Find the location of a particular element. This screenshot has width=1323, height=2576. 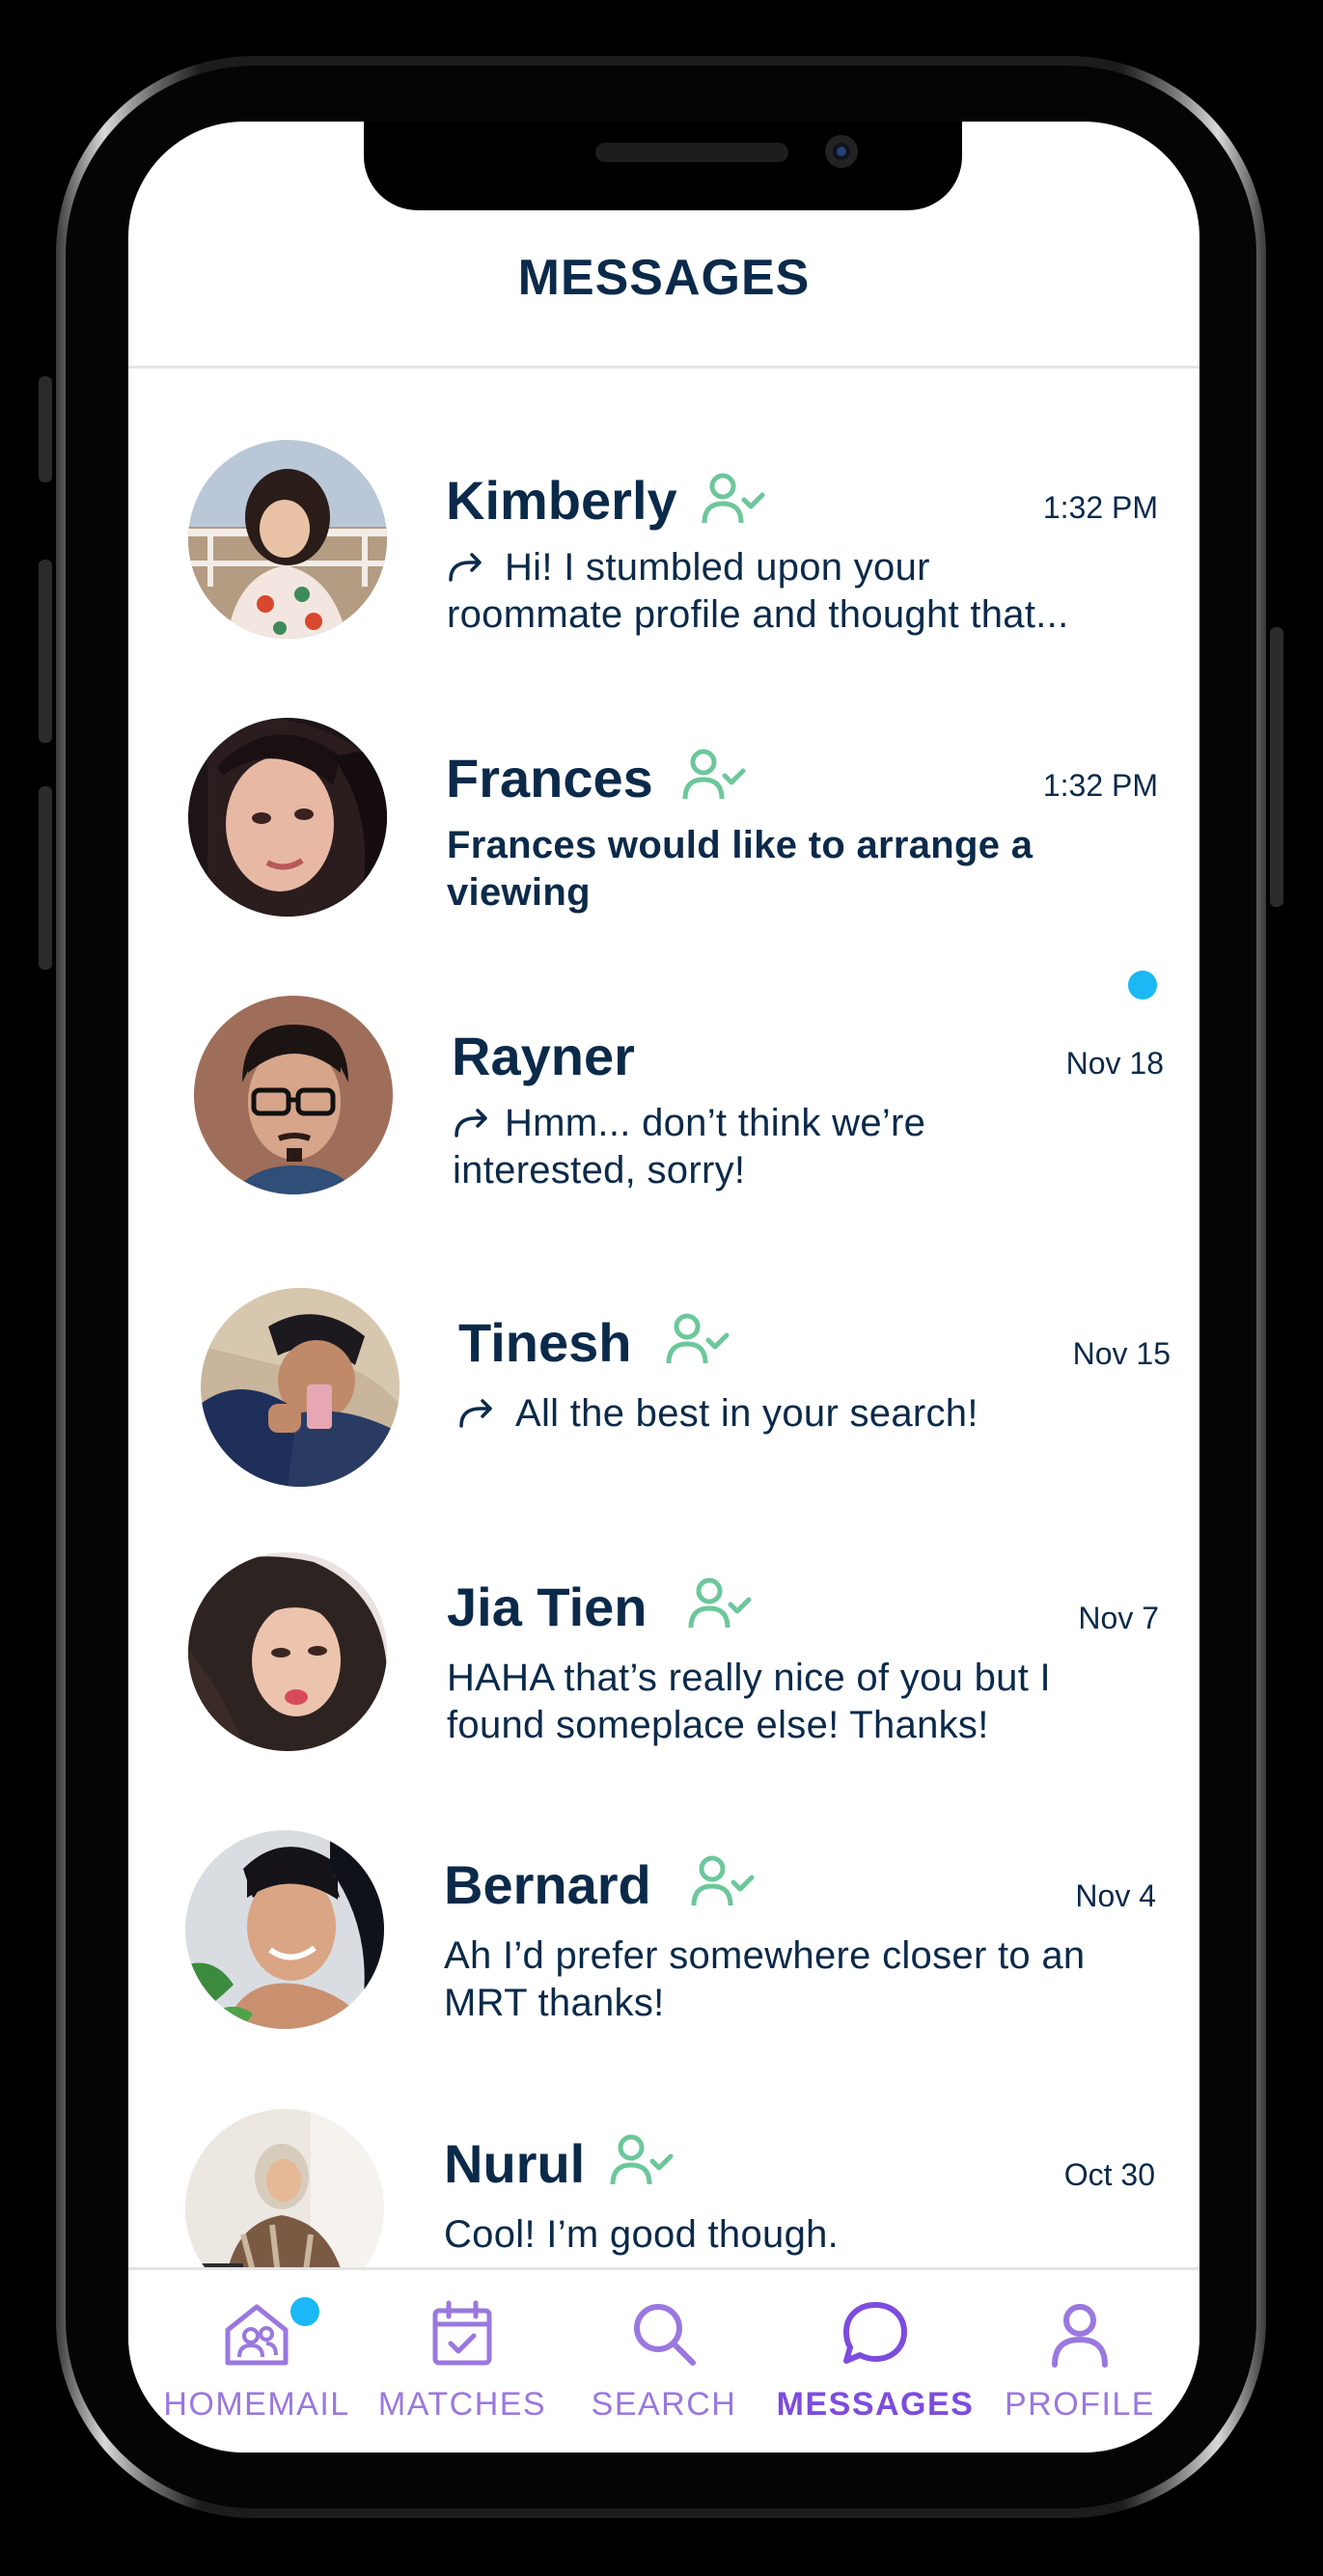

contact-name: Kimberly is located at coordinates (561, 500).